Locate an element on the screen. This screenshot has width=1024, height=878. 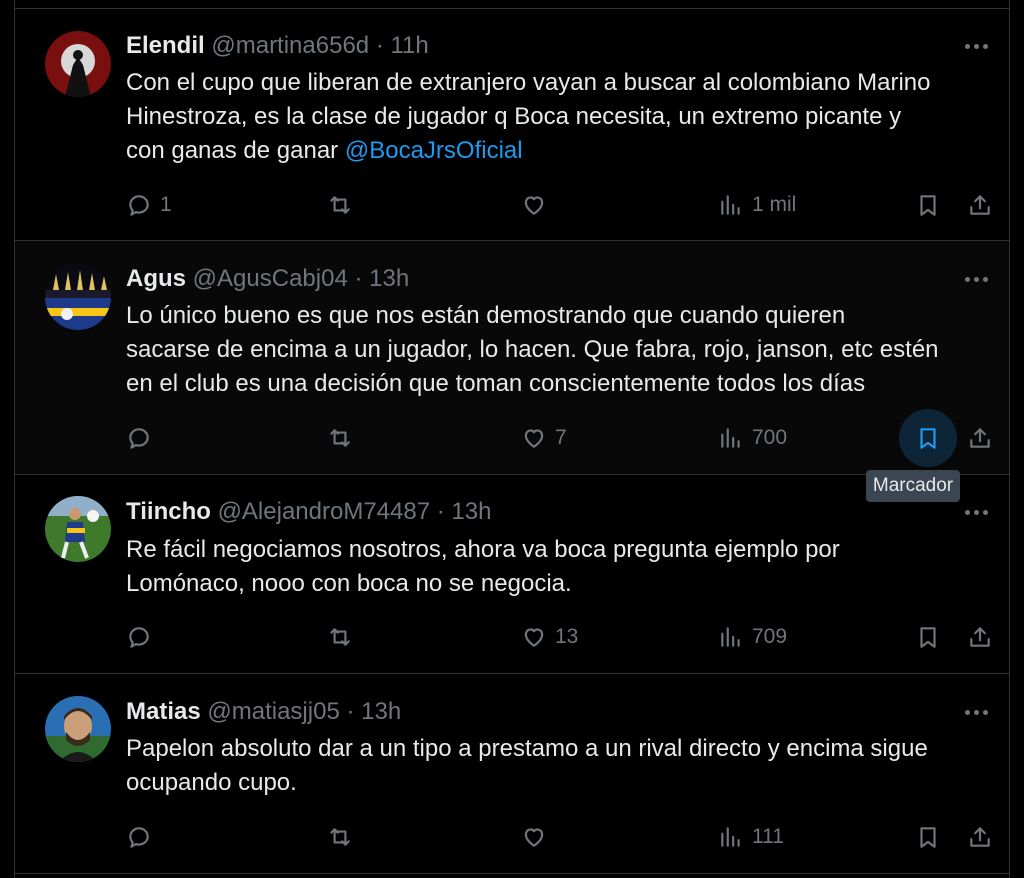
like-button: 7 is located at coordinates (544, 438).